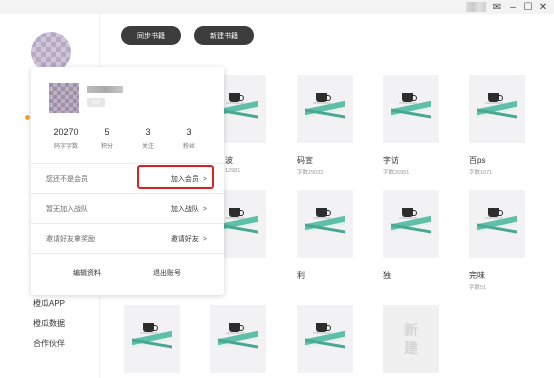 The height and width of the screenshot is (378, 554). I want to click on membership-status: 您还不是会员, so click(67, 179).